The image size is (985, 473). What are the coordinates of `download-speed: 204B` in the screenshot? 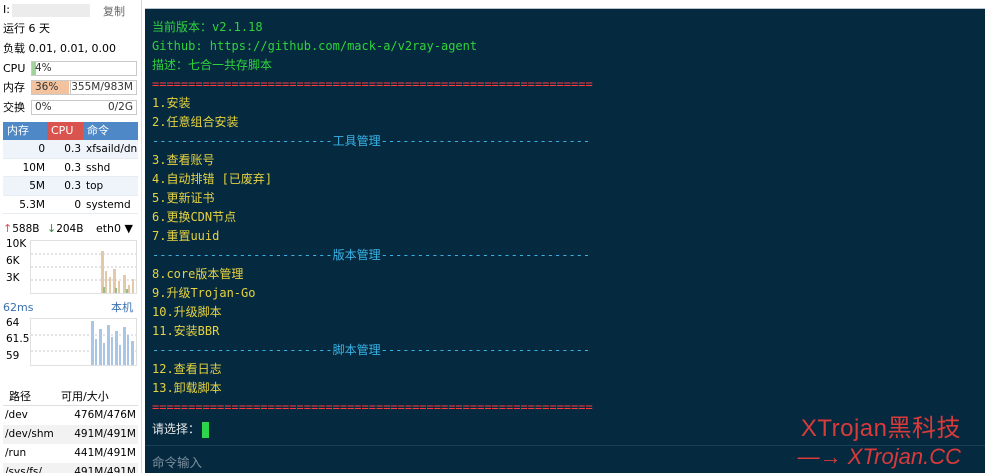 It's located at (70, 229).